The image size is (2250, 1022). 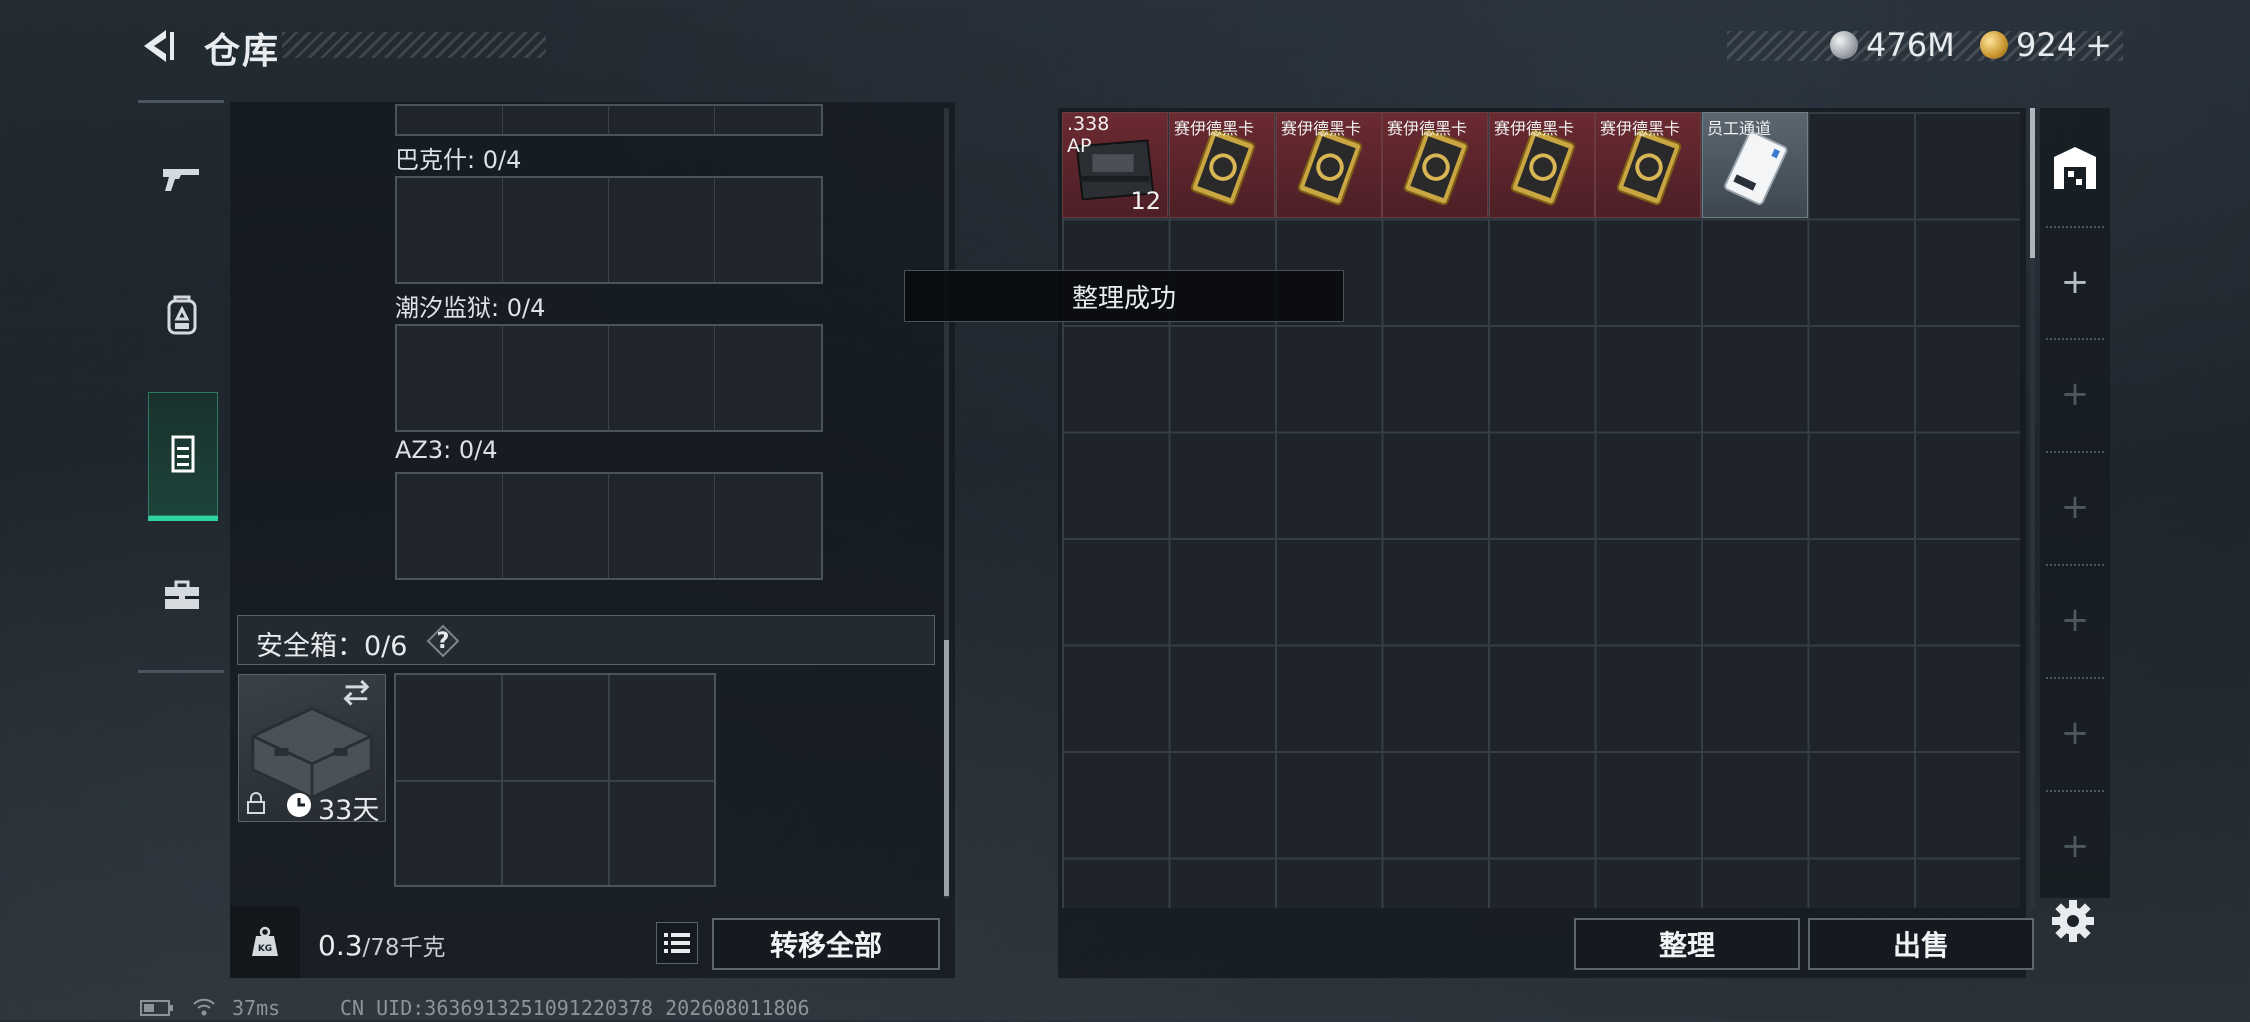 I want to click on list-icon, so click(x=677, y=943).